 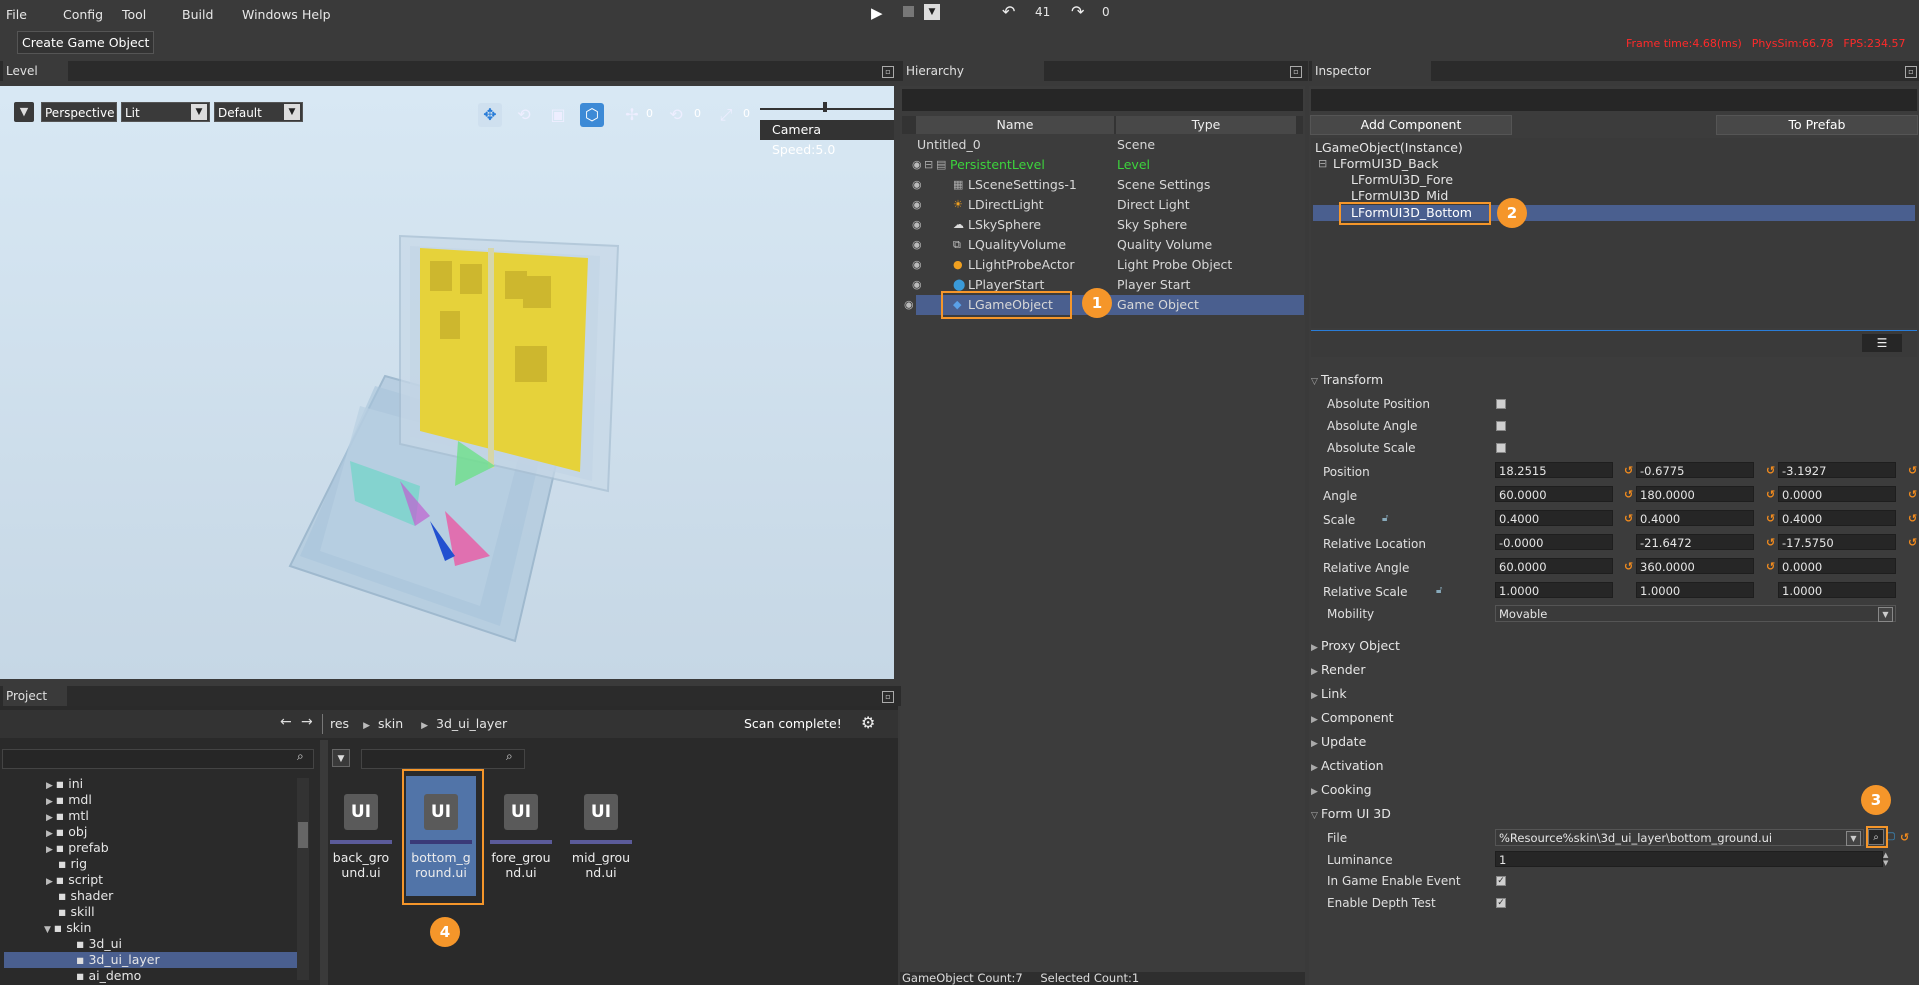 I want to click on absolute-angle-checkbox, so click(x=1501, y=426).